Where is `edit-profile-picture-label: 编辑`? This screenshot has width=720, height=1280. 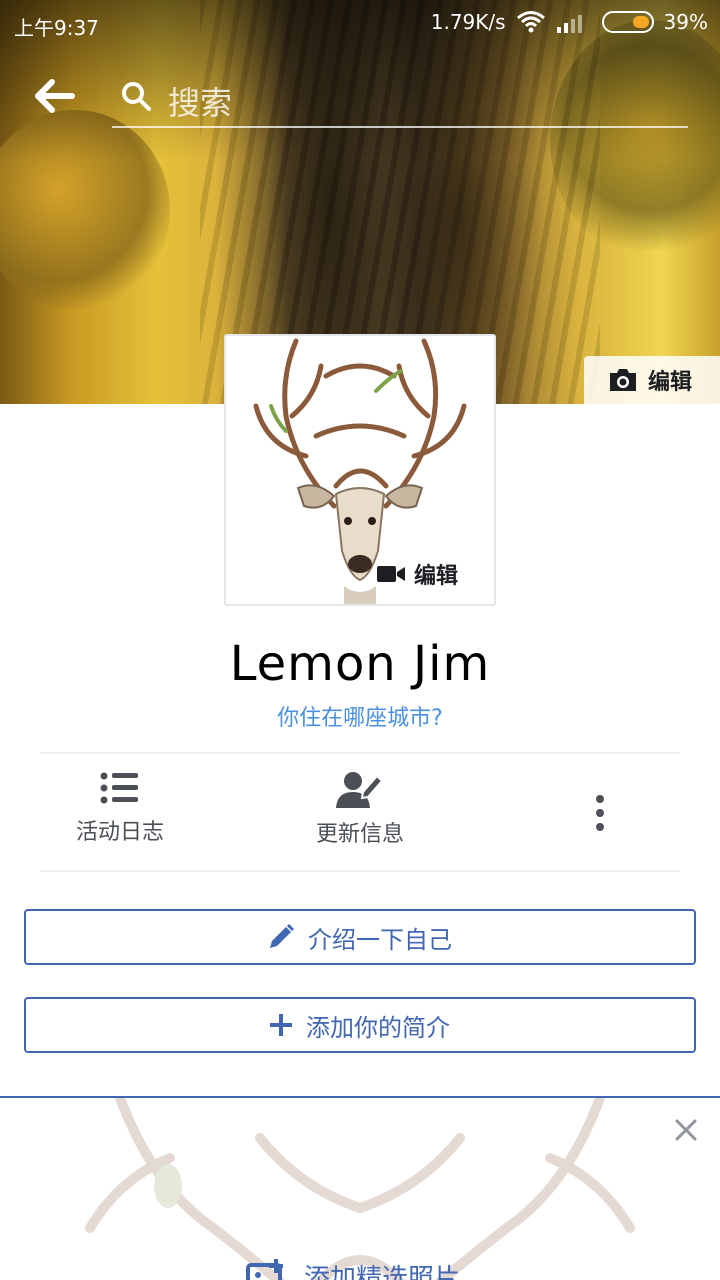
edit-profile-picture-label: 编辑 is located at coordinates (436, 576).